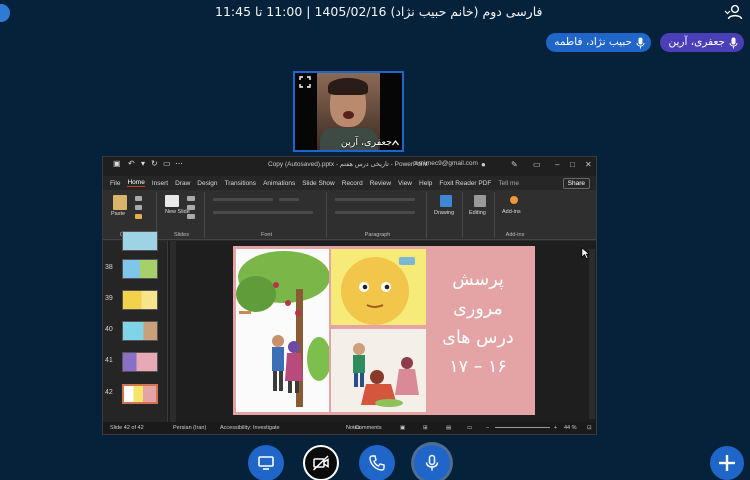 The image size is (750, 480). I want to click on slide-thumbnail-selected, so click(140, 394).